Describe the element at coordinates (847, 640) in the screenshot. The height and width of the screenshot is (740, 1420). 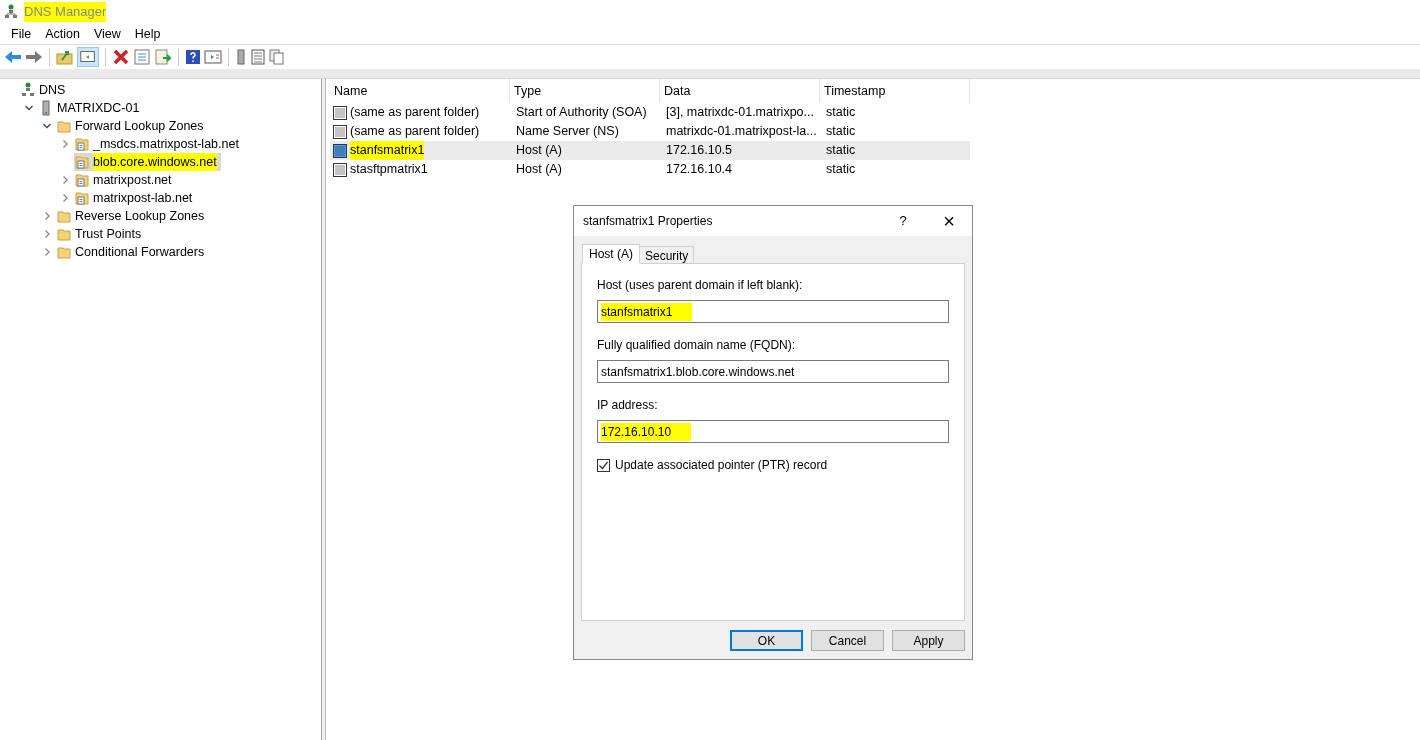
I see `dialog-button: Cancel` at that location.